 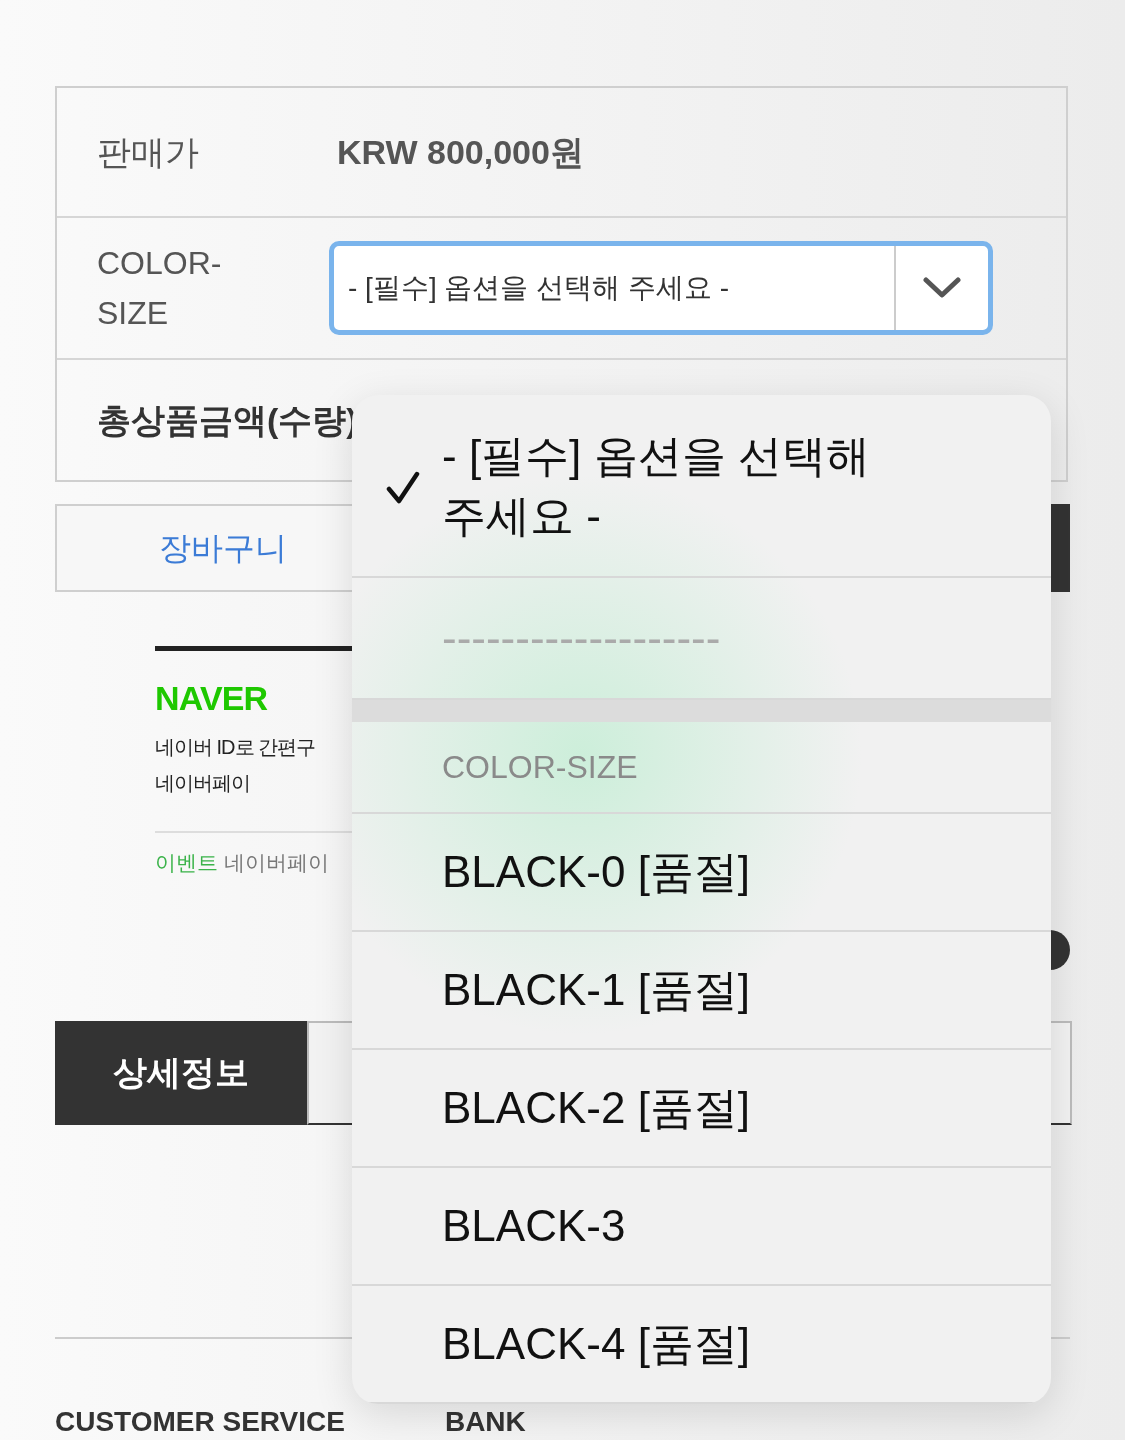 I want to click on naver-pay-description: 네이버 ID로 간편구 네이버페이, so click(x=235, y=765).